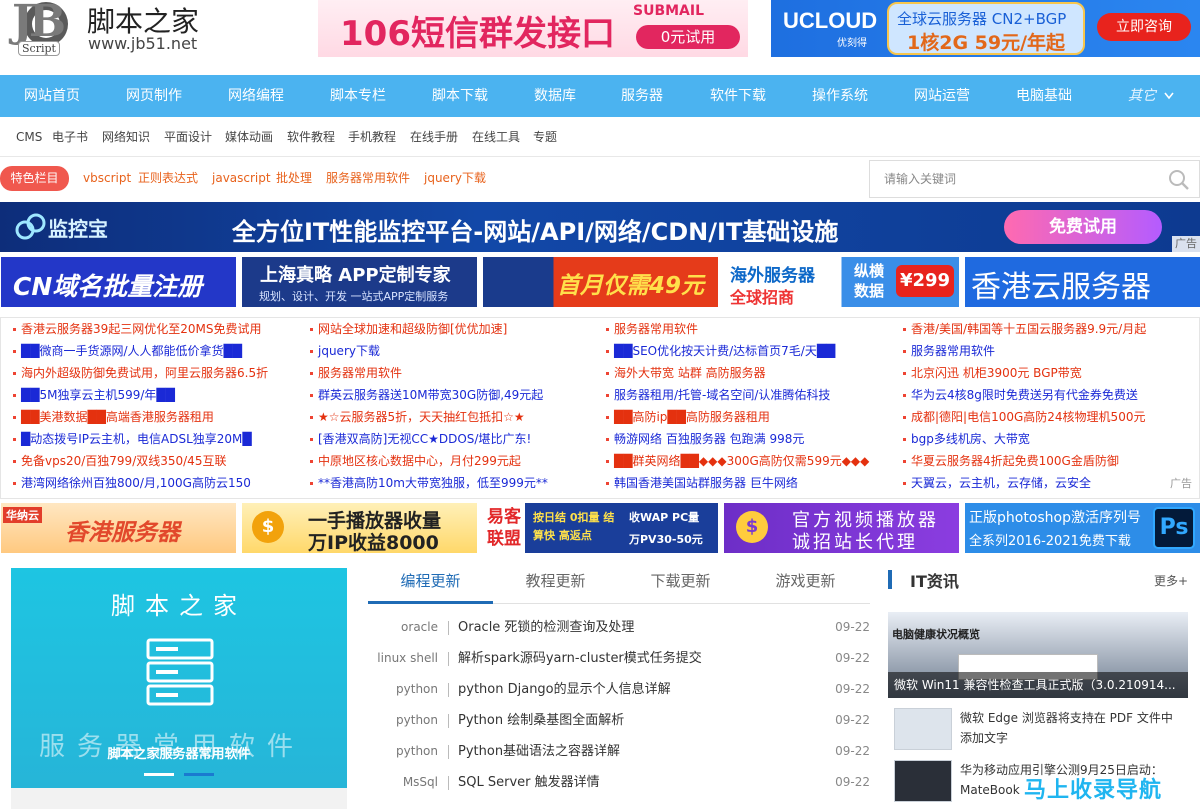 The image size is (1200, 809). I want to click on site-logo: JB Script, so click(41, 32).